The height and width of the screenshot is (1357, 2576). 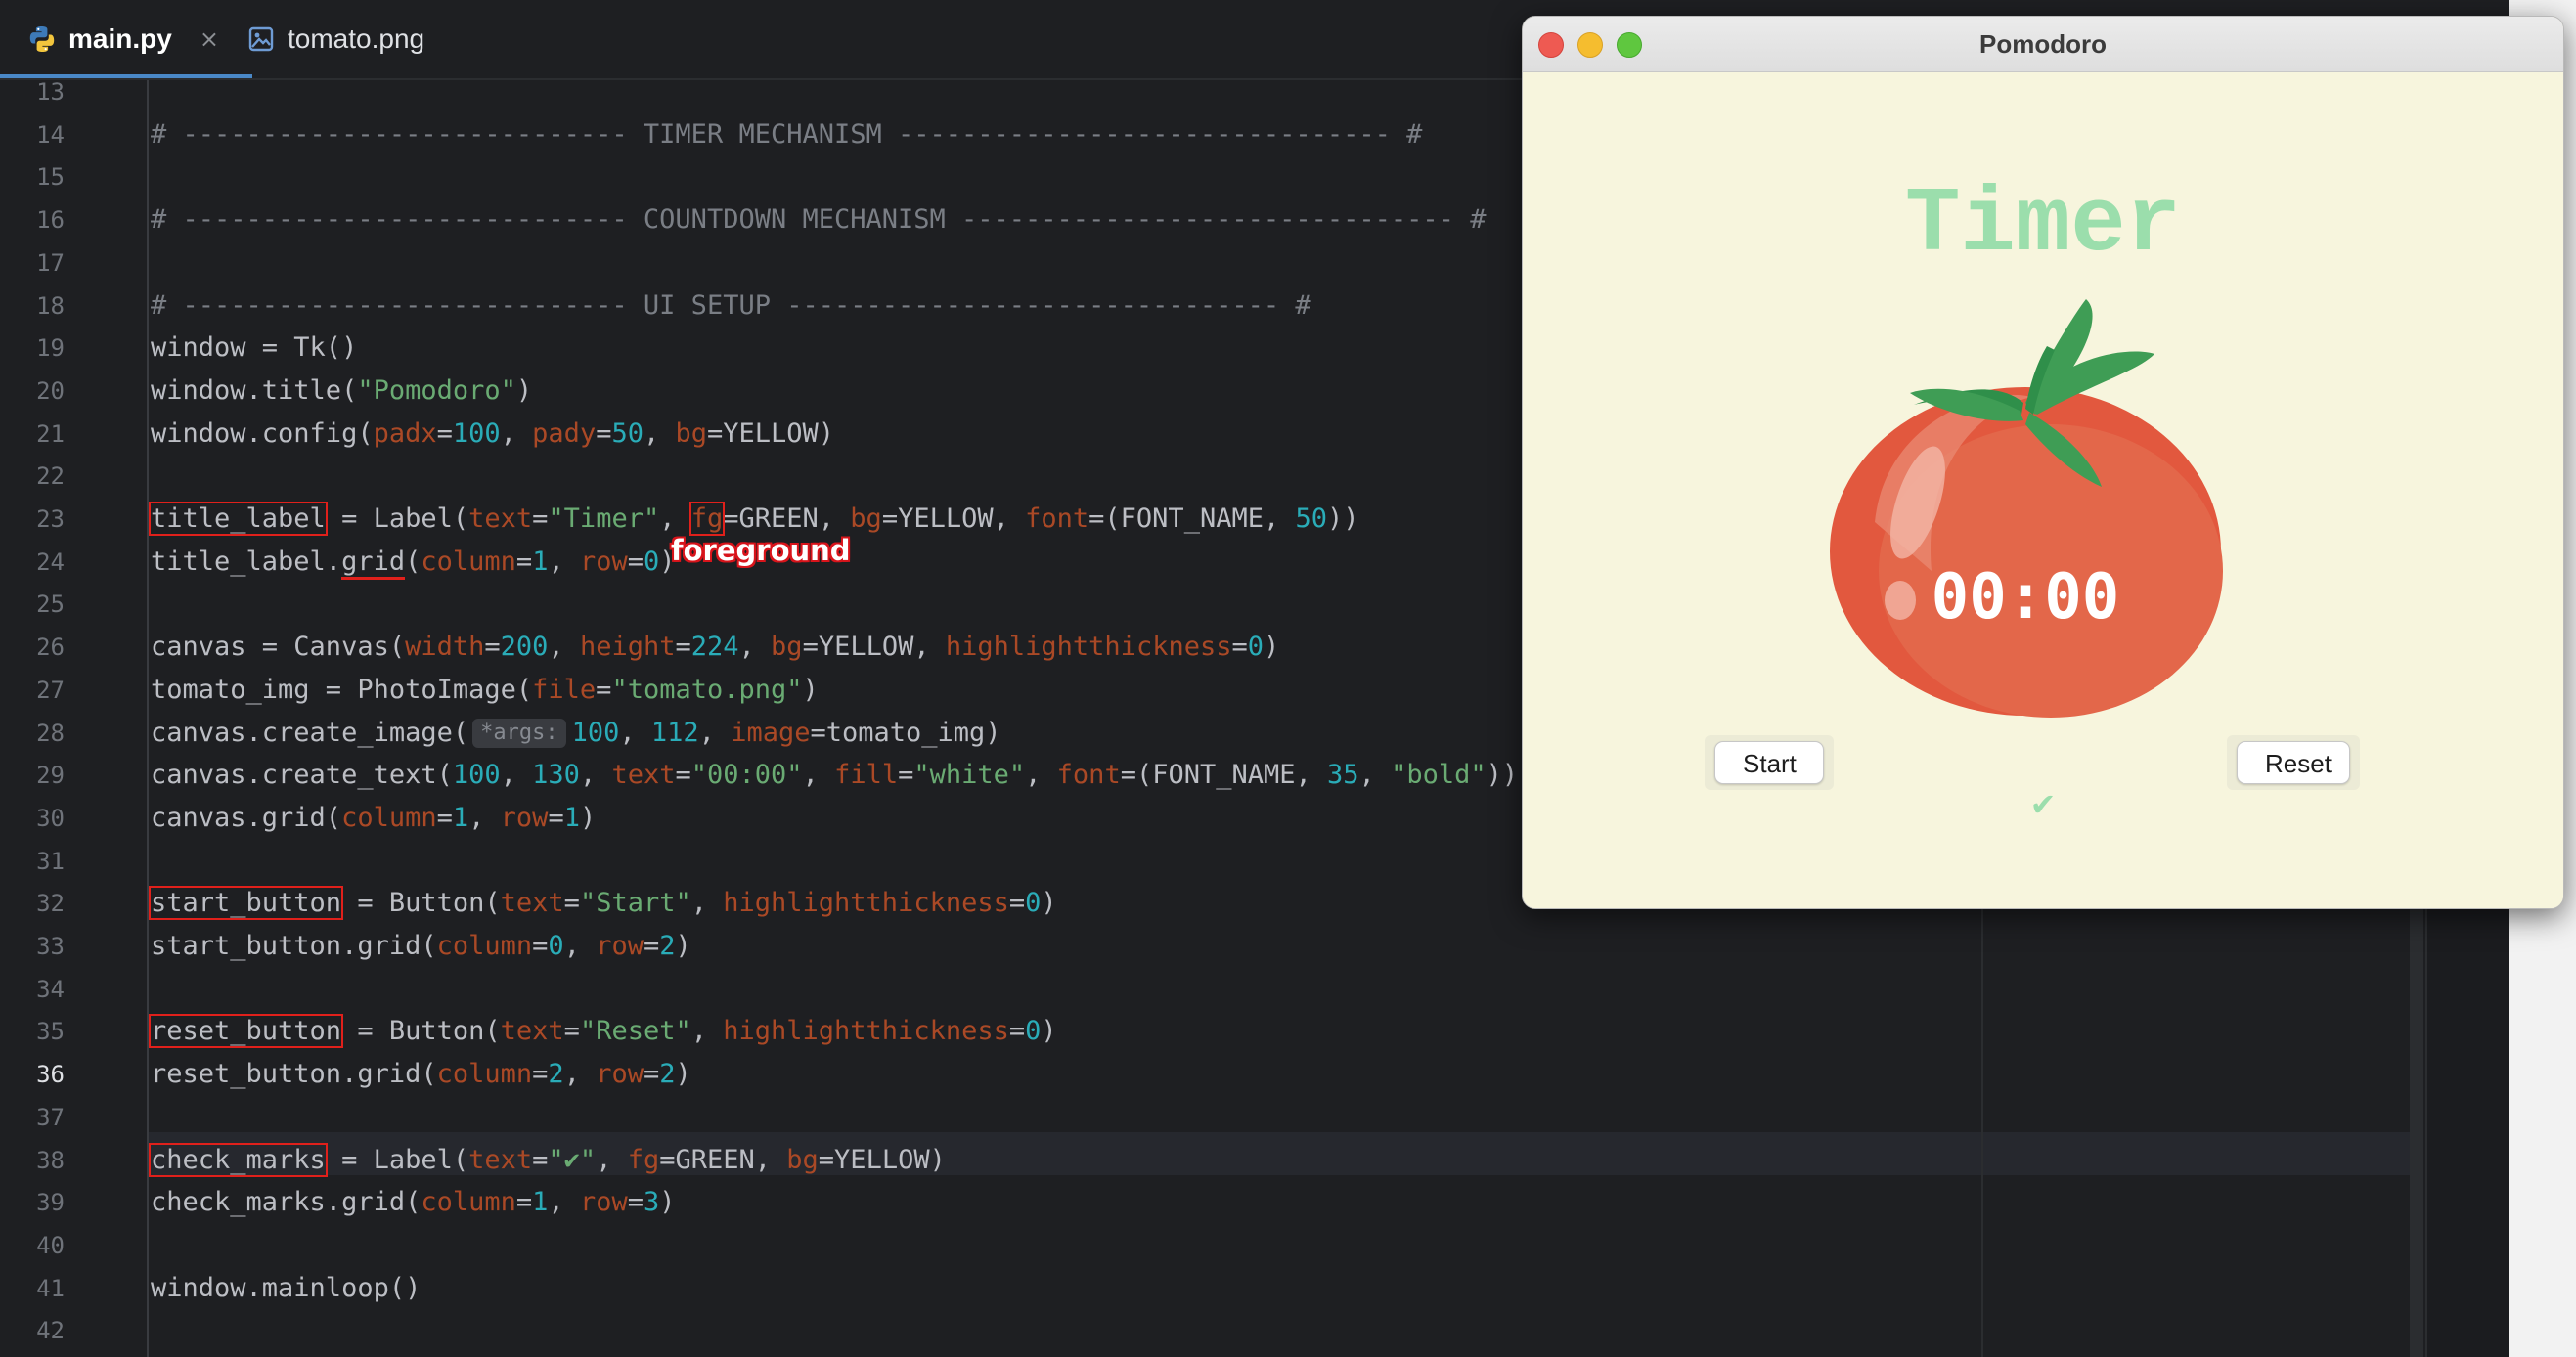 What do you see at coordinates (294, 946) in the screenshot?
I see `code-token: start_button.grid(` at bounding box center [294, 946].